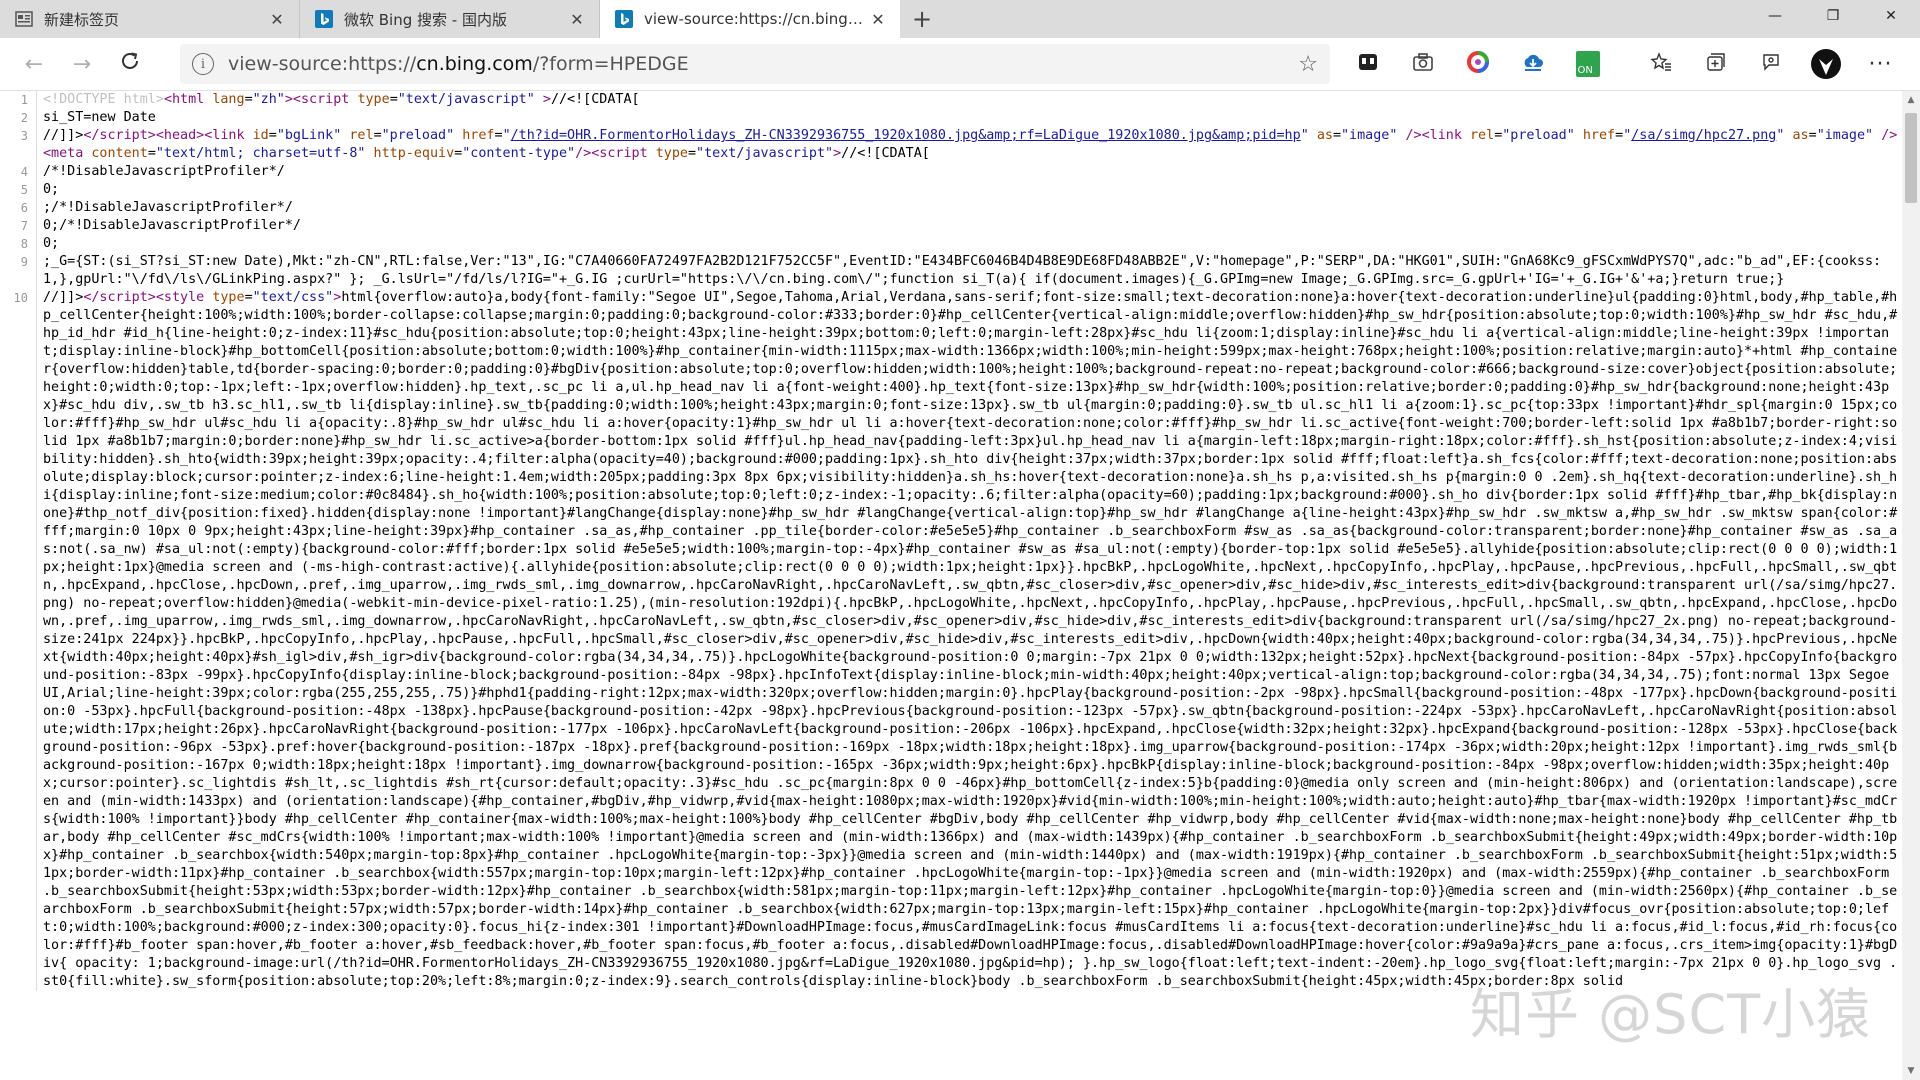 Image resolution: width=1920 pixels, height=1080 pixels. I want to click on color-picker-extension-button, so click(1477, 64).